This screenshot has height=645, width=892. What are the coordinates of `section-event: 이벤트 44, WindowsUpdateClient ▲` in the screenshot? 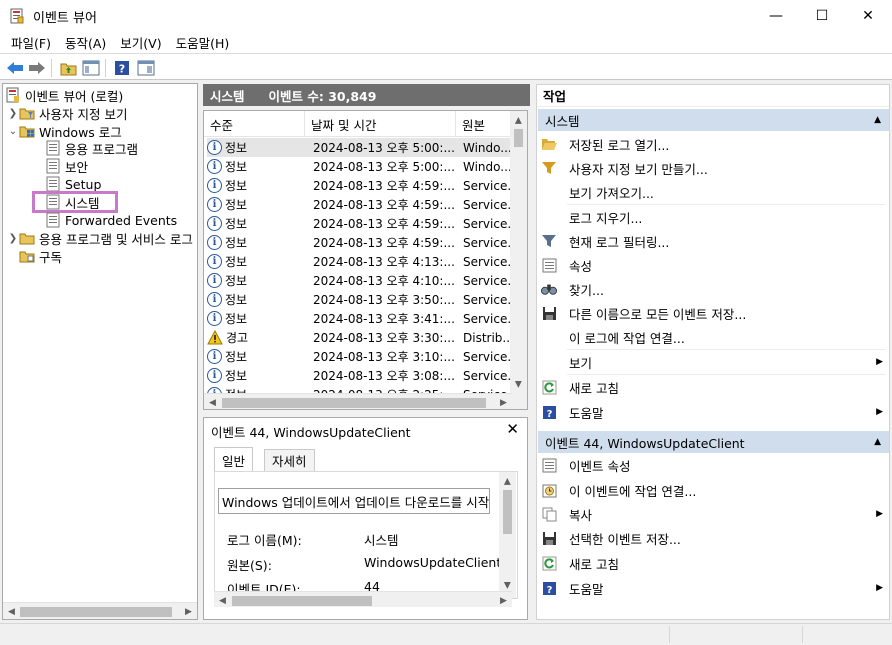 It's located at (713, 442).